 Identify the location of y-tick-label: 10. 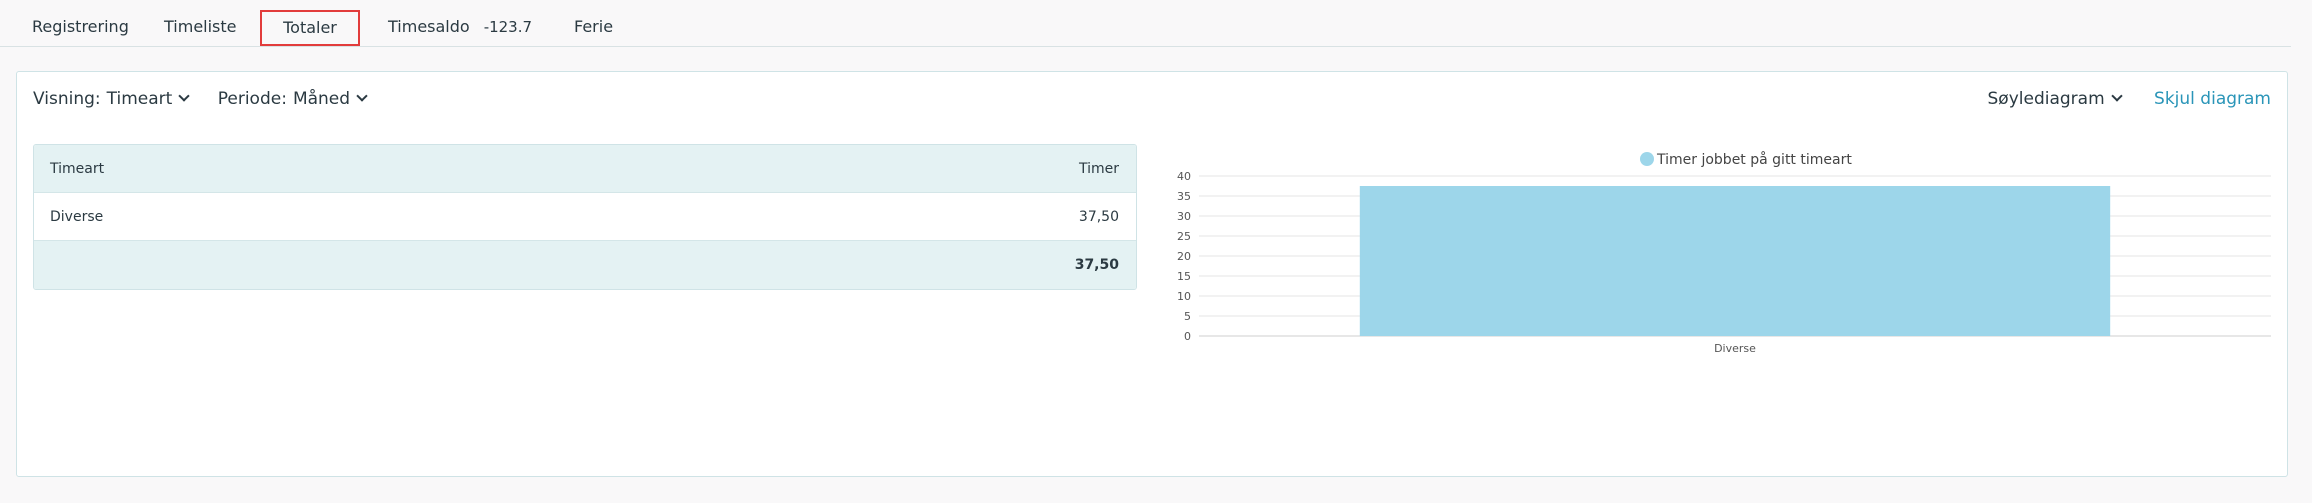
(1184, 296).